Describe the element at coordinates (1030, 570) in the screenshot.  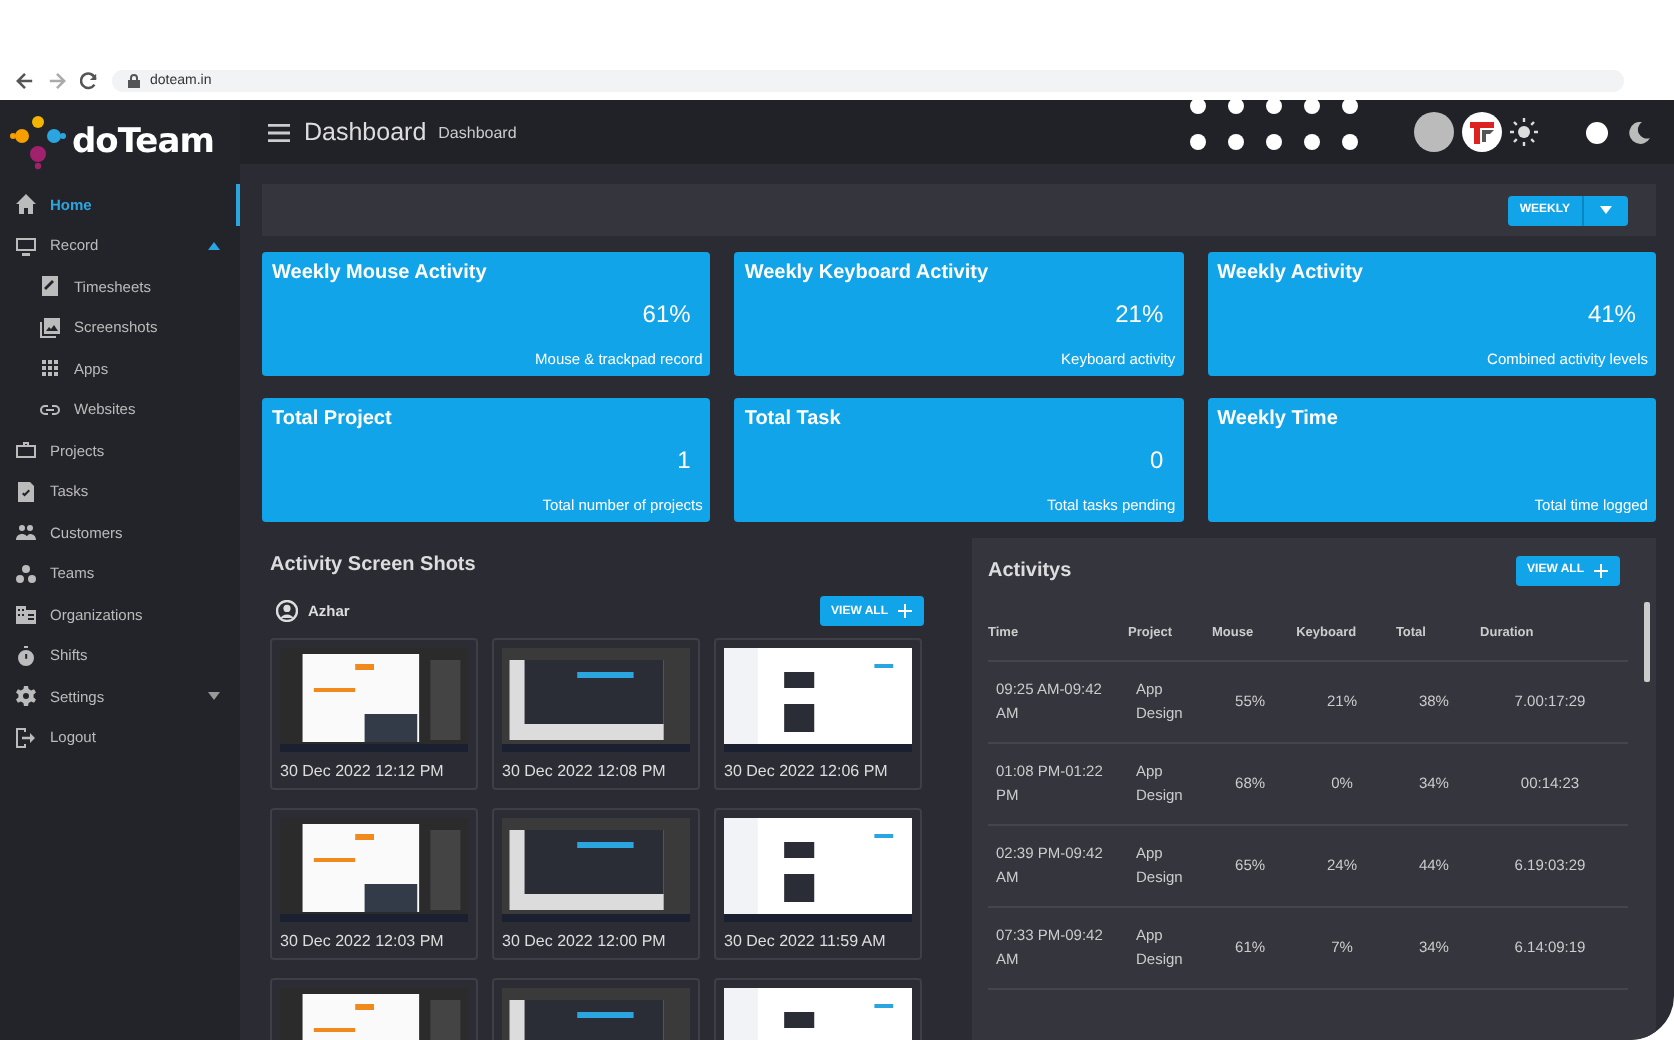
I see `section-title: Activitys` at that location.